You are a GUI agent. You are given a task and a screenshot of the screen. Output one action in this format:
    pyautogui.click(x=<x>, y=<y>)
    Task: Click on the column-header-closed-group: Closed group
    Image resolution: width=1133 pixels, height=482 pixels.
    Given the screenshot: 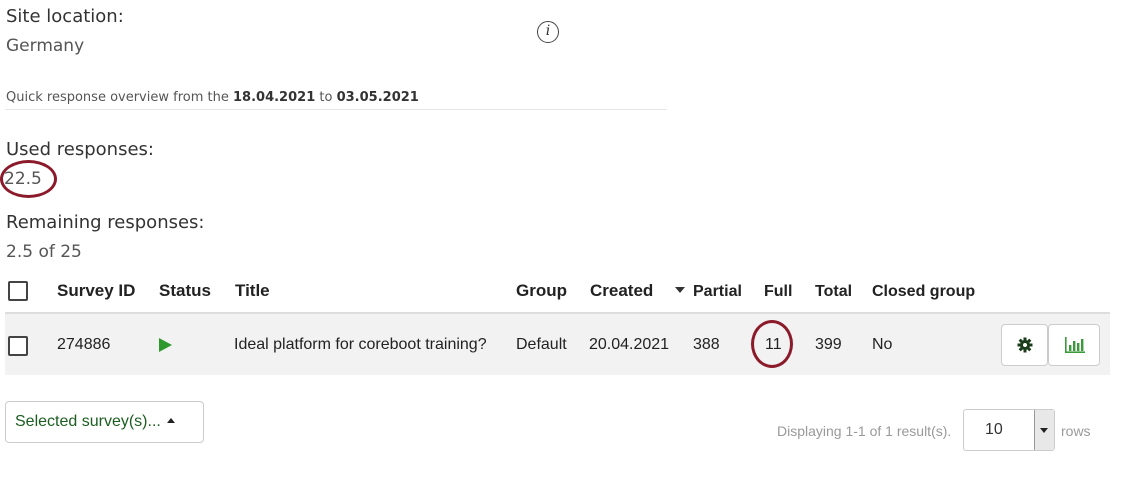 What is the action you would take?
    pyautogui.click(x=923, y=292)
    